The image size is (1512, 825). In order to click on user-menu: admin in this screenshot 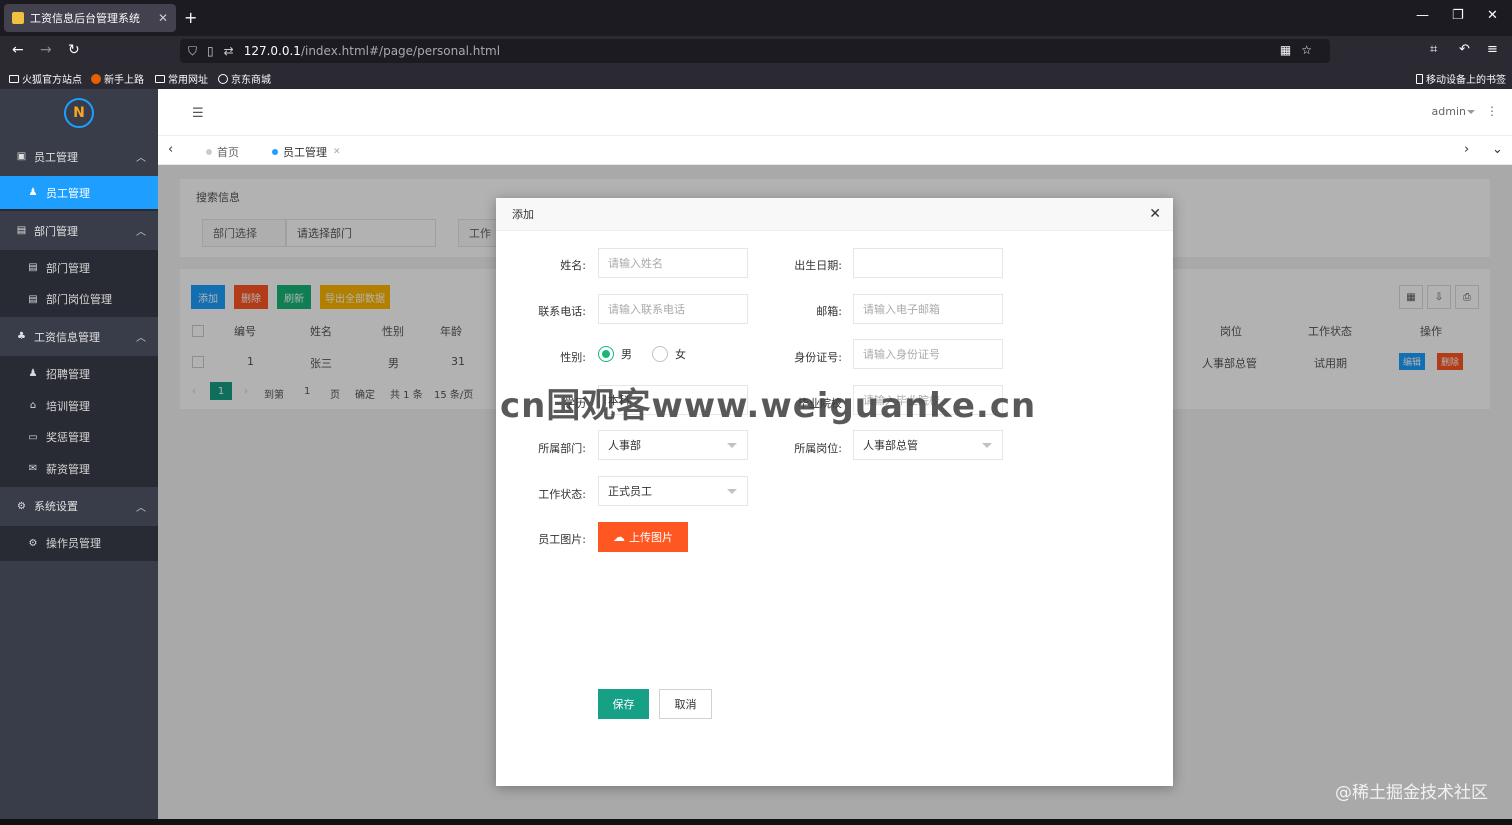, I will do `click(1449, 111)`.